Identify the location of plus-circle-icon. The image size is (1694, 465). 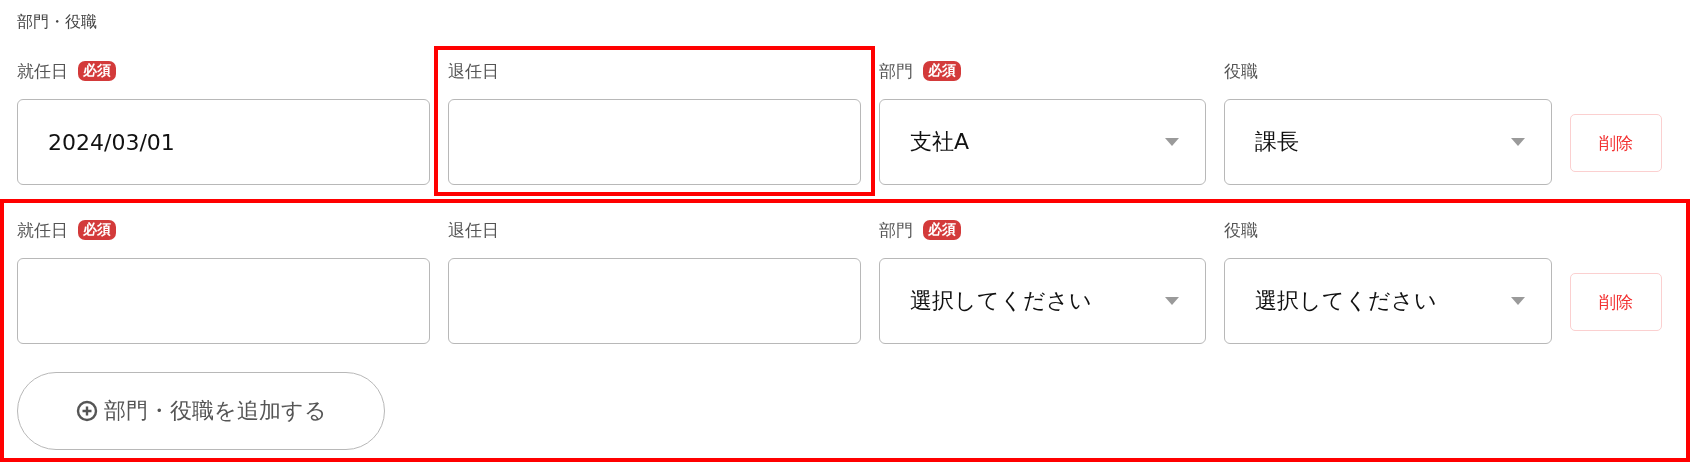
(86, 411).